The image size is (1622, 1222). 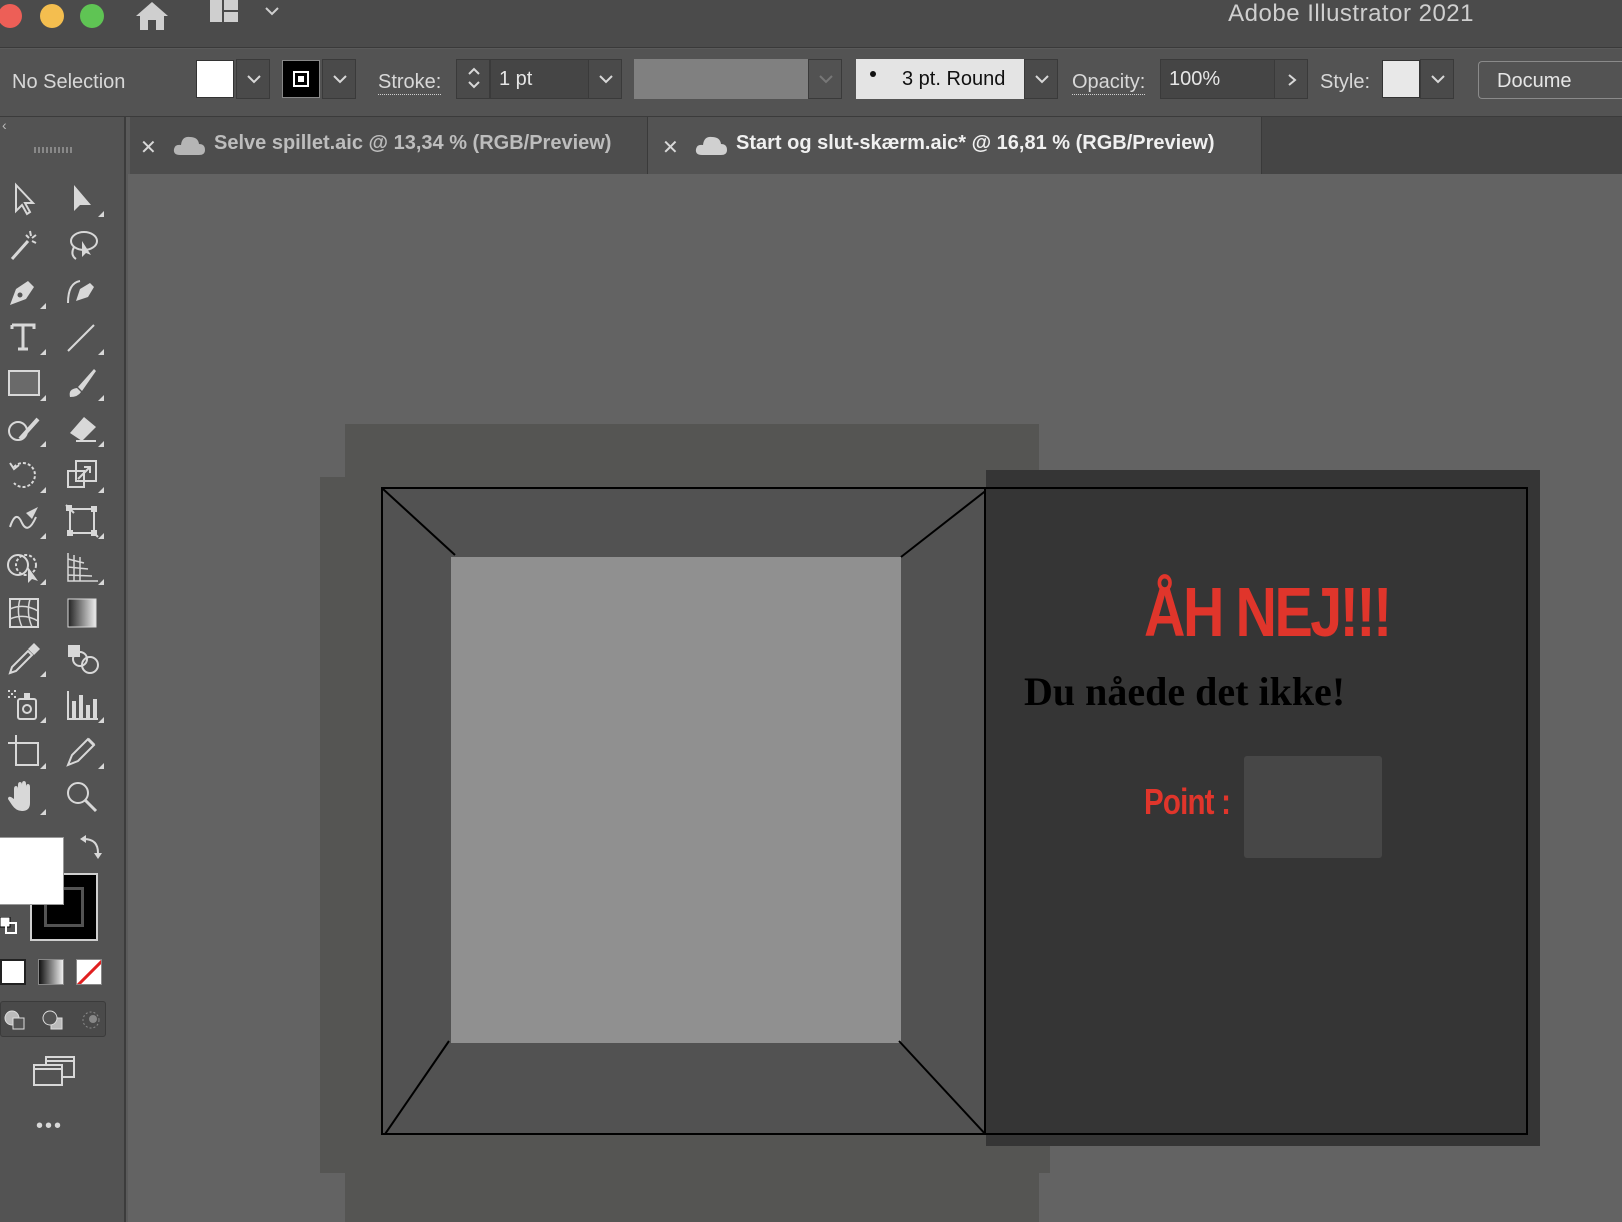 I want to click on stroke-dropdown, so click(x=339, y=79).